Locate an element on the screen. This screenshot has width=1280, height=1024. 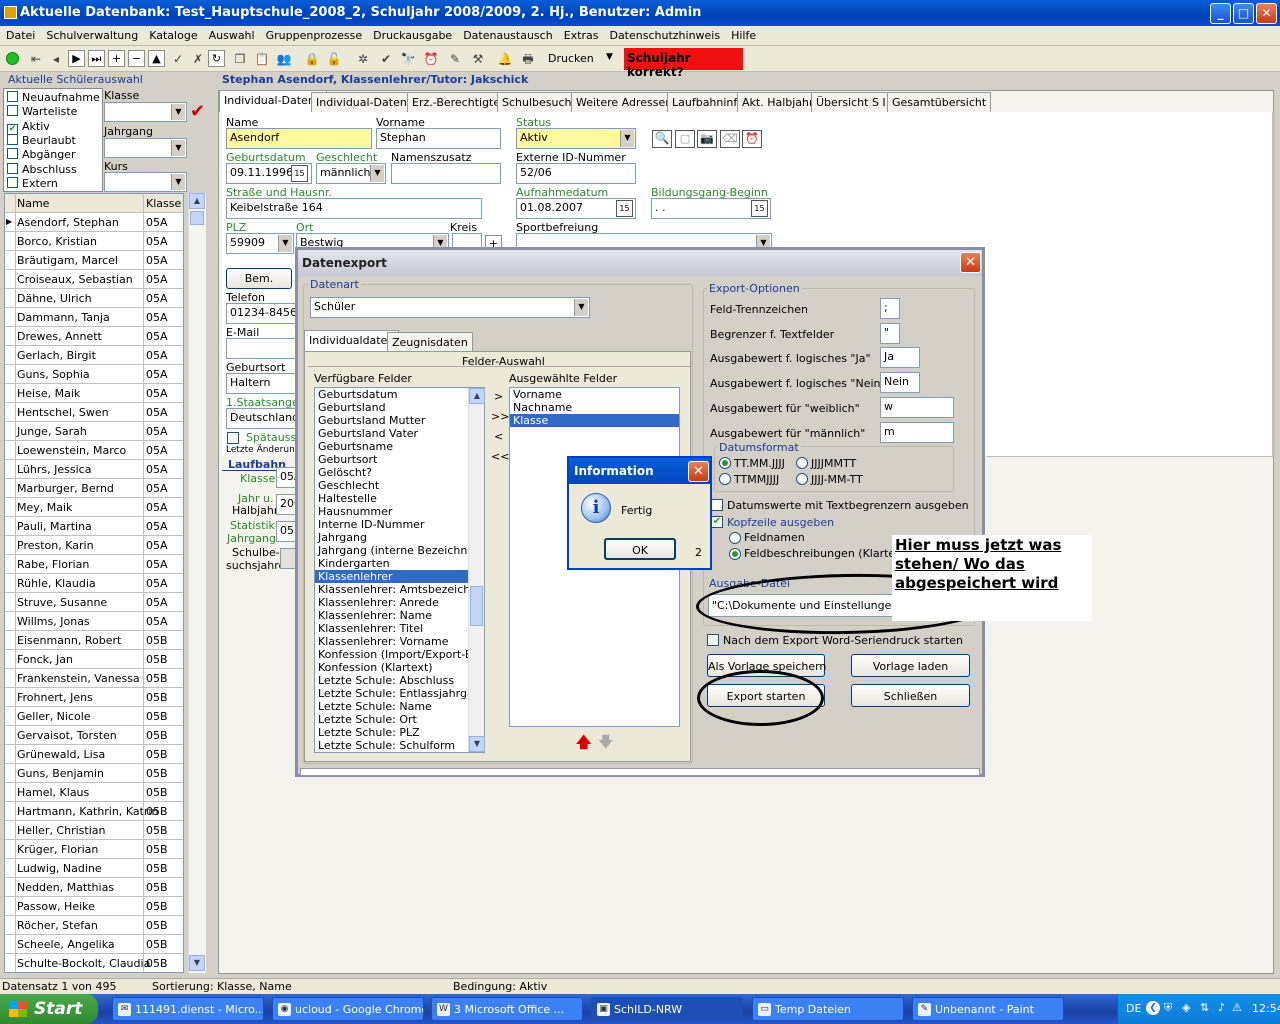
option-value-field: w is located at coordinates (917, 407).